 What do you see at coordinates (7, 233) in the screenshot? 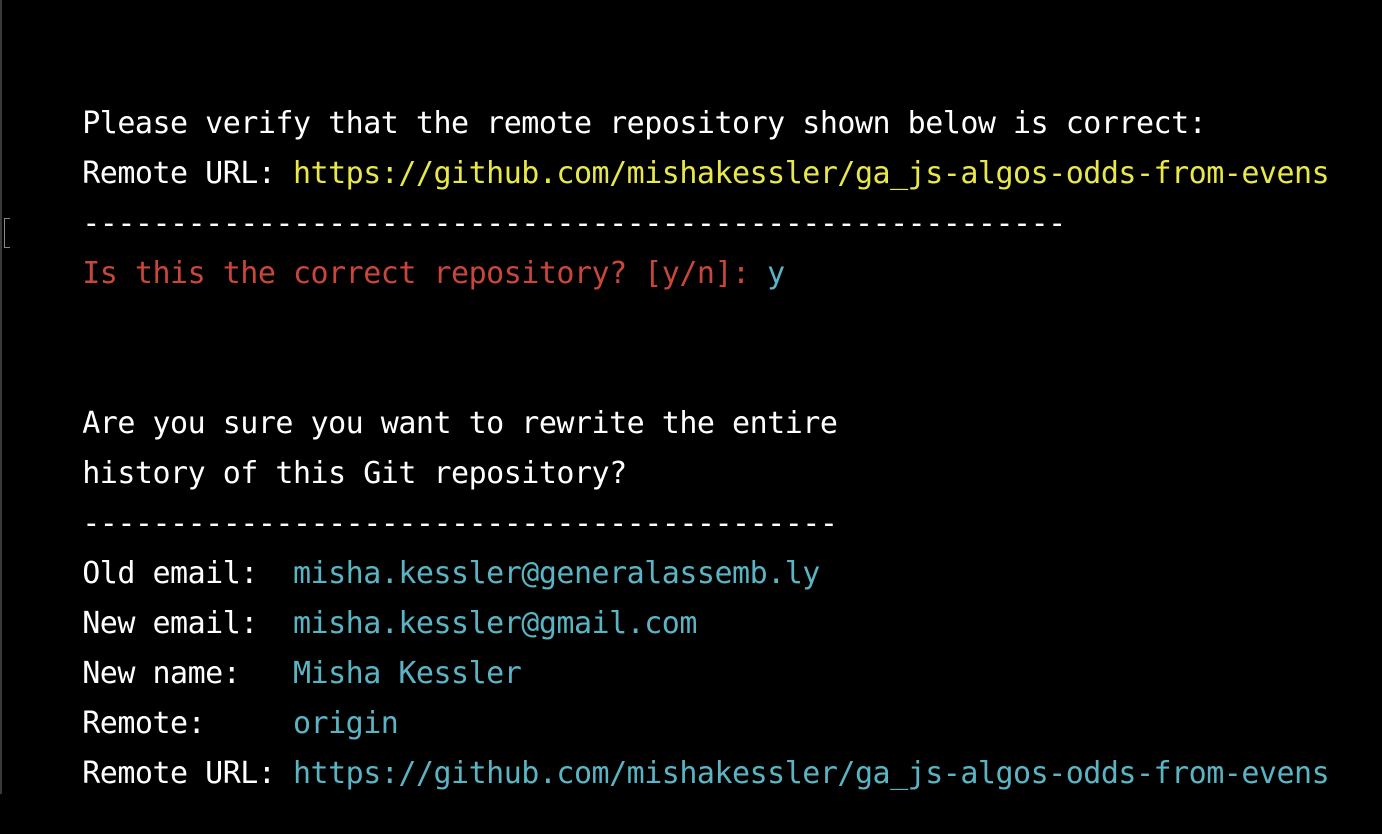
I see `cursor-marker` at bounding box center [7, 233].